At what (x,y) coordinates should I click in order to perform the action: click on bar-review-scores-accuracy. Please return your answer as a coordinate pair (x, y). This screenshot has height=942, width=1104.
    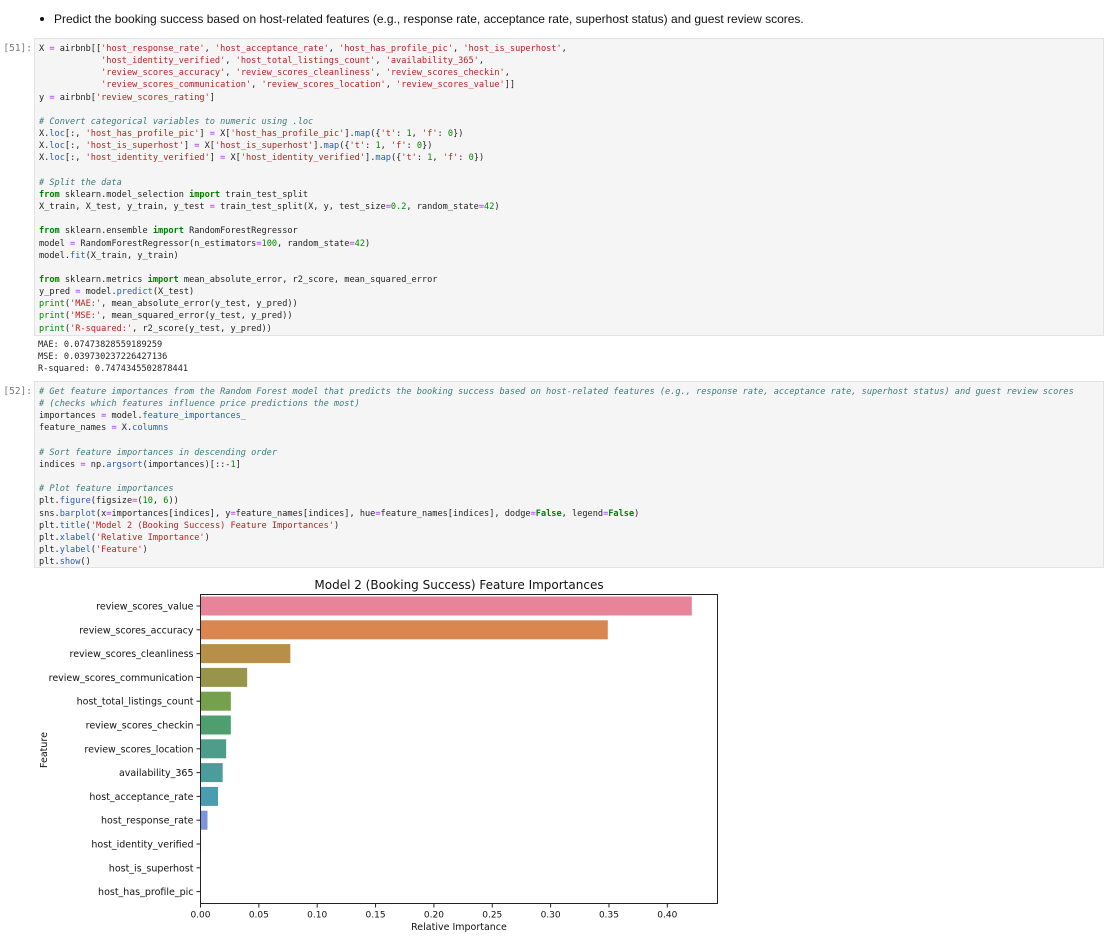
    Looking at the image, I should click on (404, 630).